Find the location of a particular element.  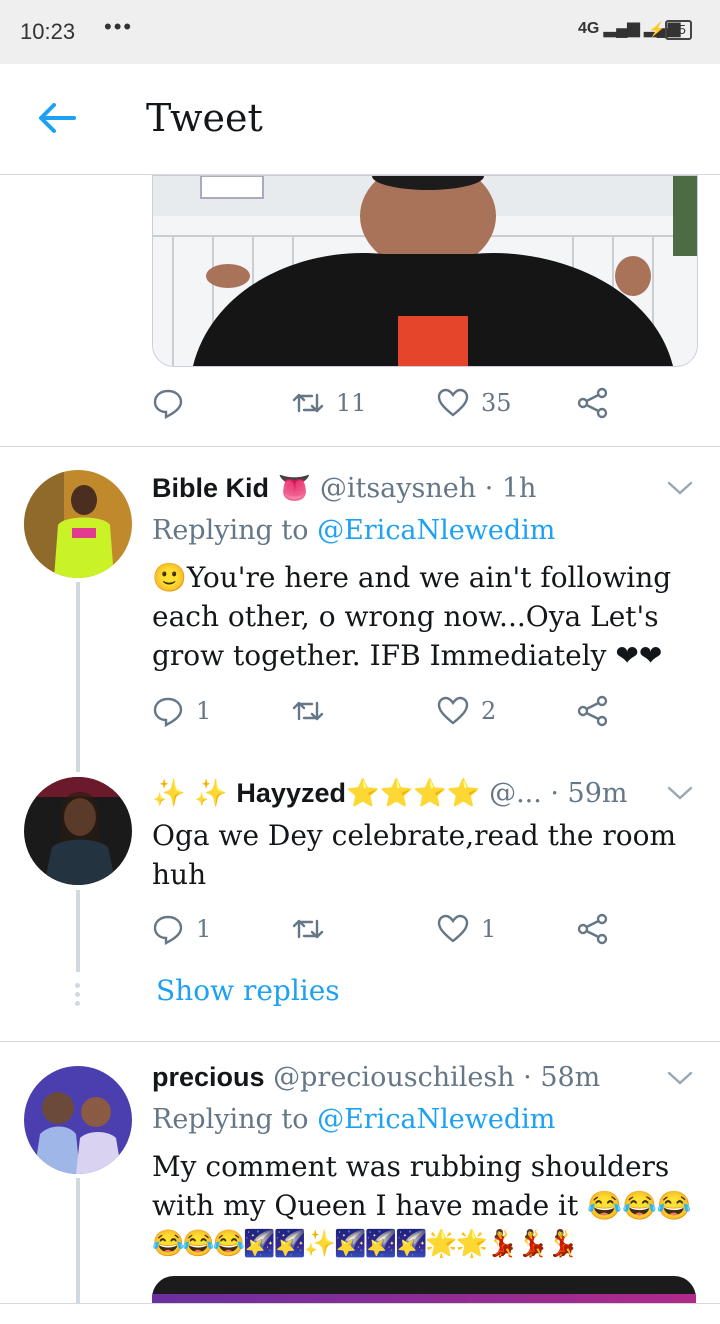

reply-text-line: with my Queen I have made it 😂😂😂 is located at coordinates (422, 1205).